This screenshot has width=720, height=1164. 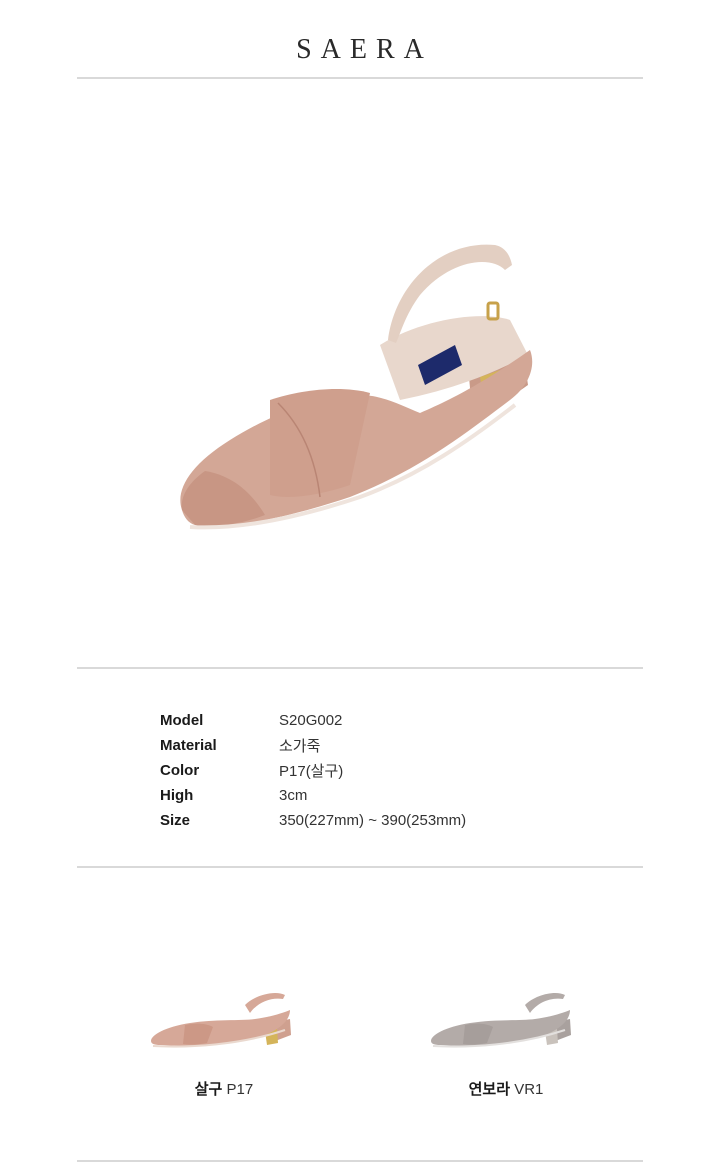 What do you see at coordinates (370, 720) in the screenshot?
I see `spec-row-model: Model S20G002` at bounding box center [370, 720].